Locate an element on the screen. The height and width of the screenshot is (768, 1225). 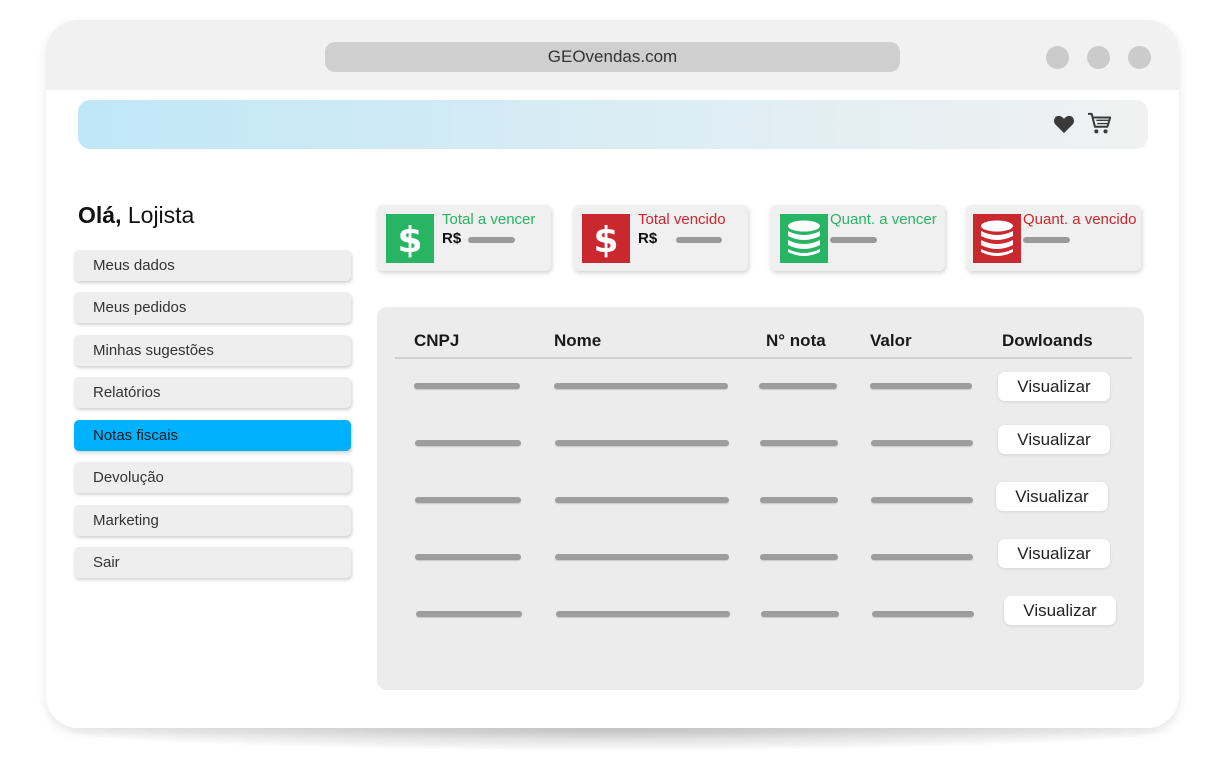
sidebar-item-relatorios: Relatórios is located at coordinates (212, 392).